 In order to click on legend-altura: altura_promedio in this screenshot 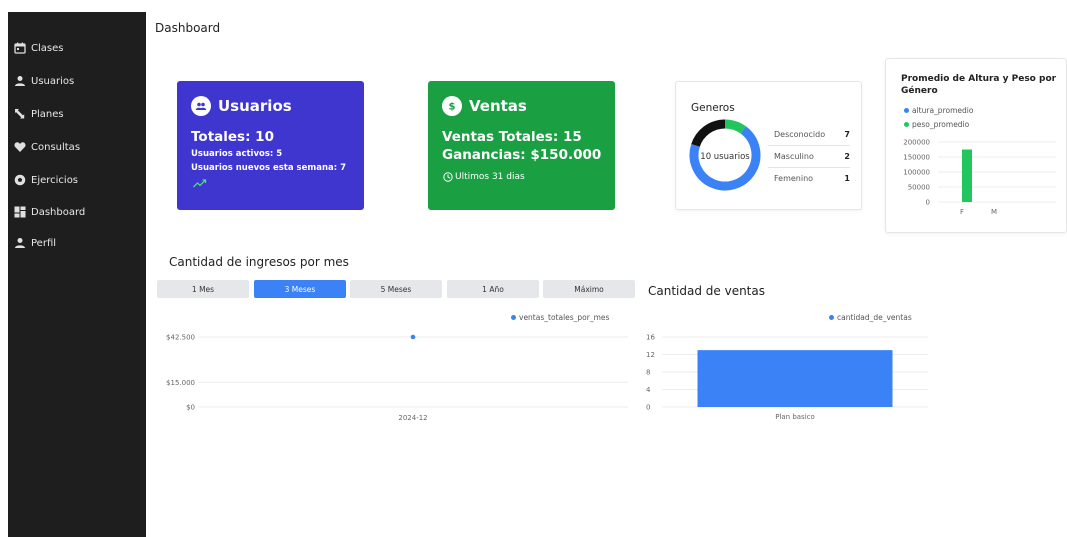, I will do `click(938, 110)`.